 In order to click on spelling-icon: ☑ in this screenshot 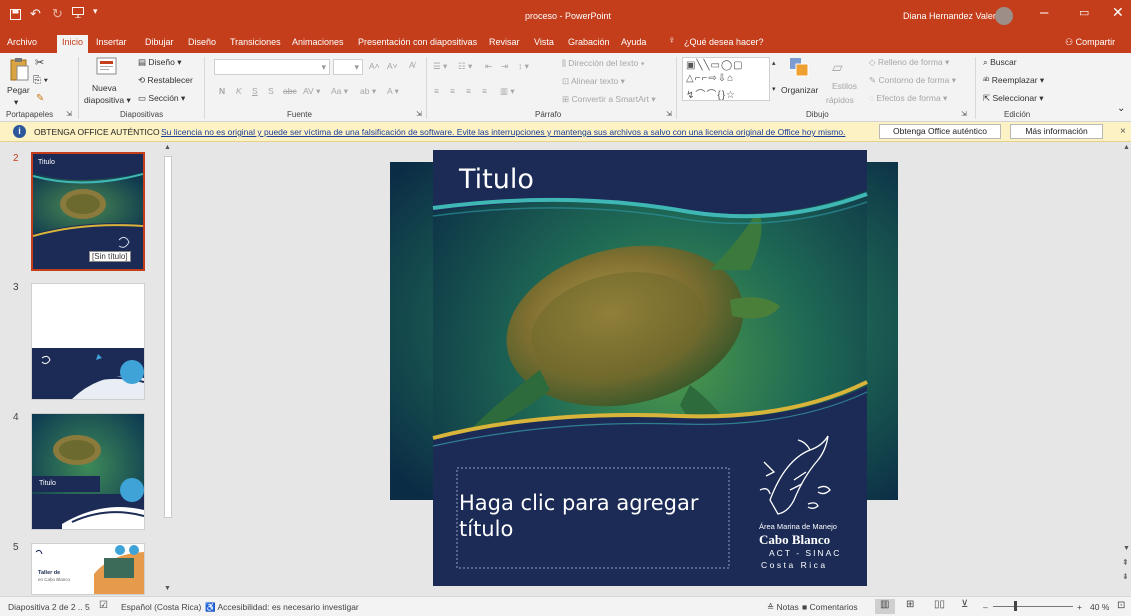, I will do `click(103, 605)`.